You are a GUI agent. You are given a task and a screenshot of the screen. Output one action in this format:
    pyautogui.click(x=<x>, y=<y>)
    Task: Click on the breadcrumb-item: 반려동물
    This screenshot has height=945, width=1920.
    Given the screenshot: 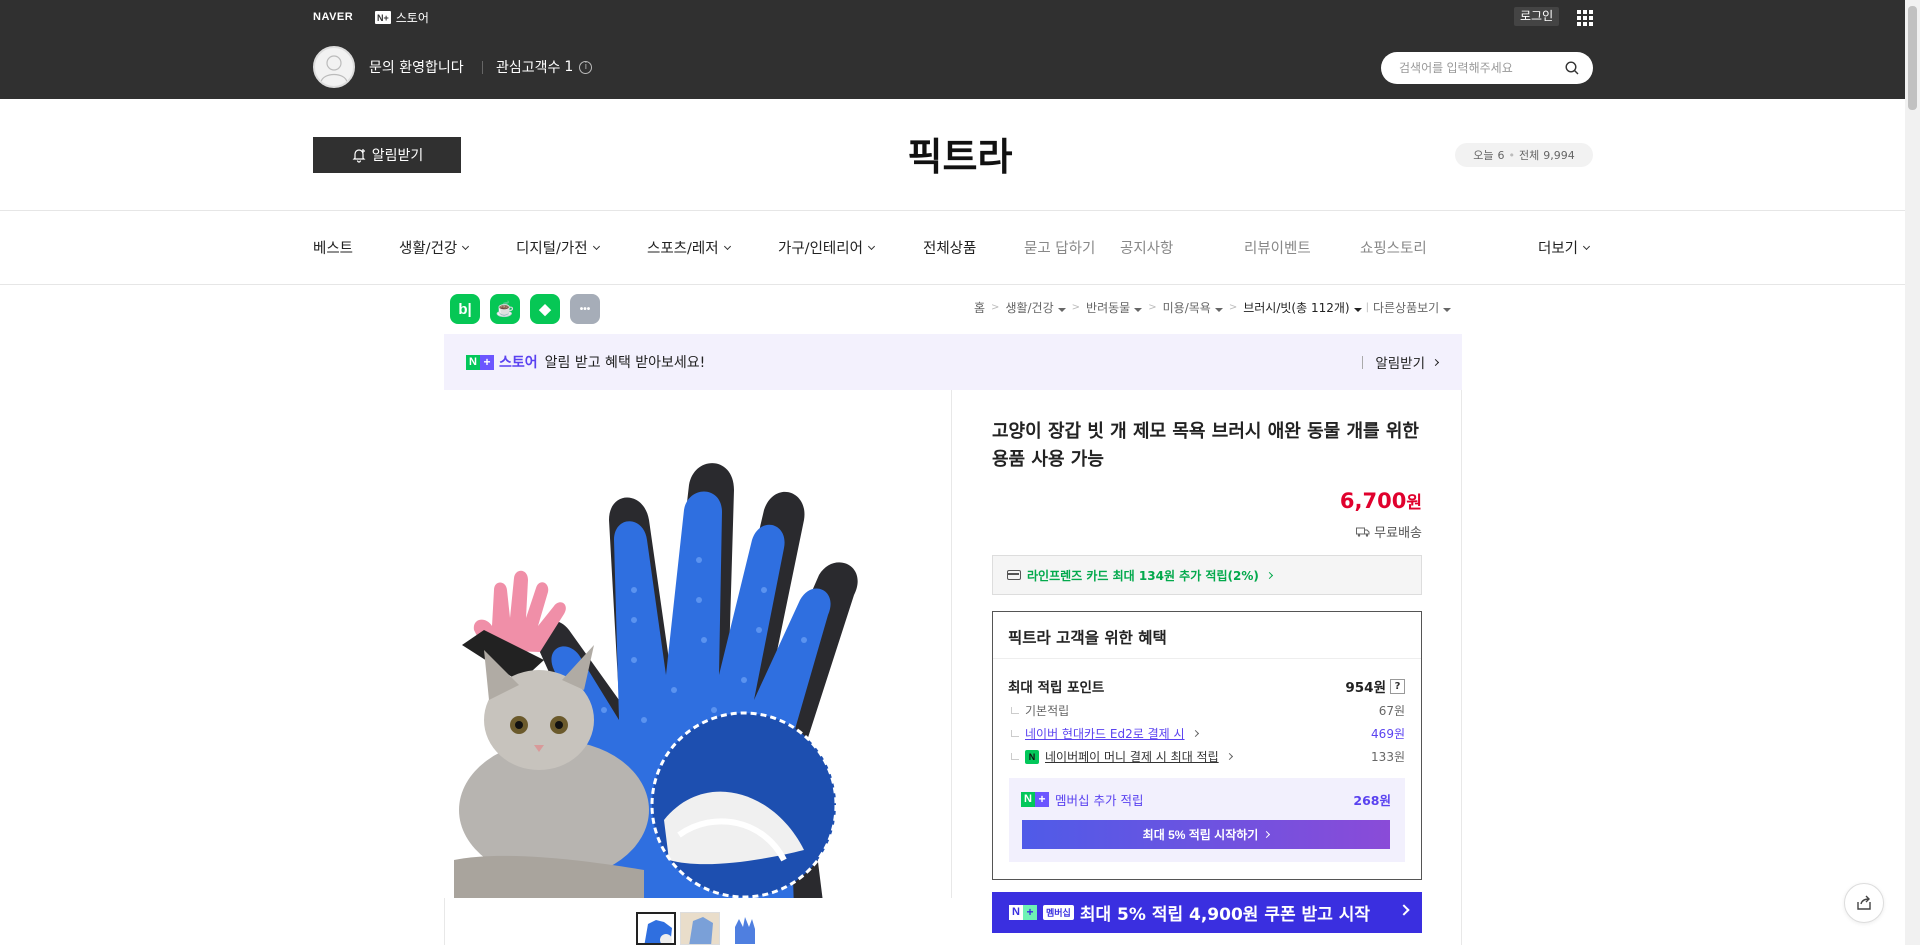 What is the action you would take?
    pyautogui.click(x=1114, y=307)
    